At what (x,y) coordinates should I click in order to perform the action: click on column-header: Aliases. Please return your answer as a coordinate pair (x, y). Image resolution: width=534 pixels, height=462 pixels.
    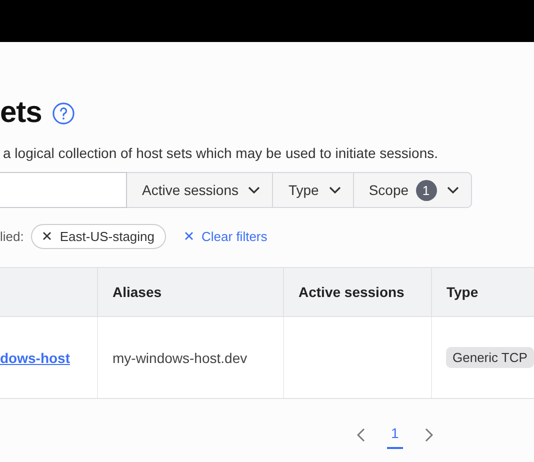
    Looking at the image, I should click on (190, 292).